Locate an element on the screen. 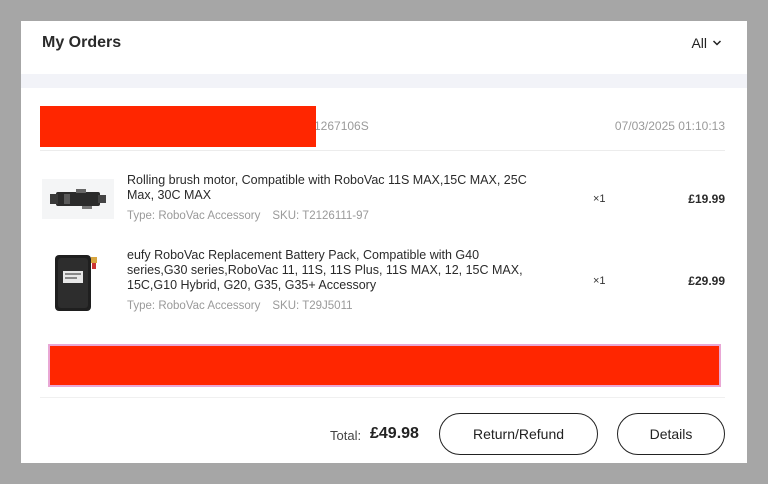 The height and width of the screenshot is (484, 768). item-price: £29.99 is located at coordinates (706, 281).